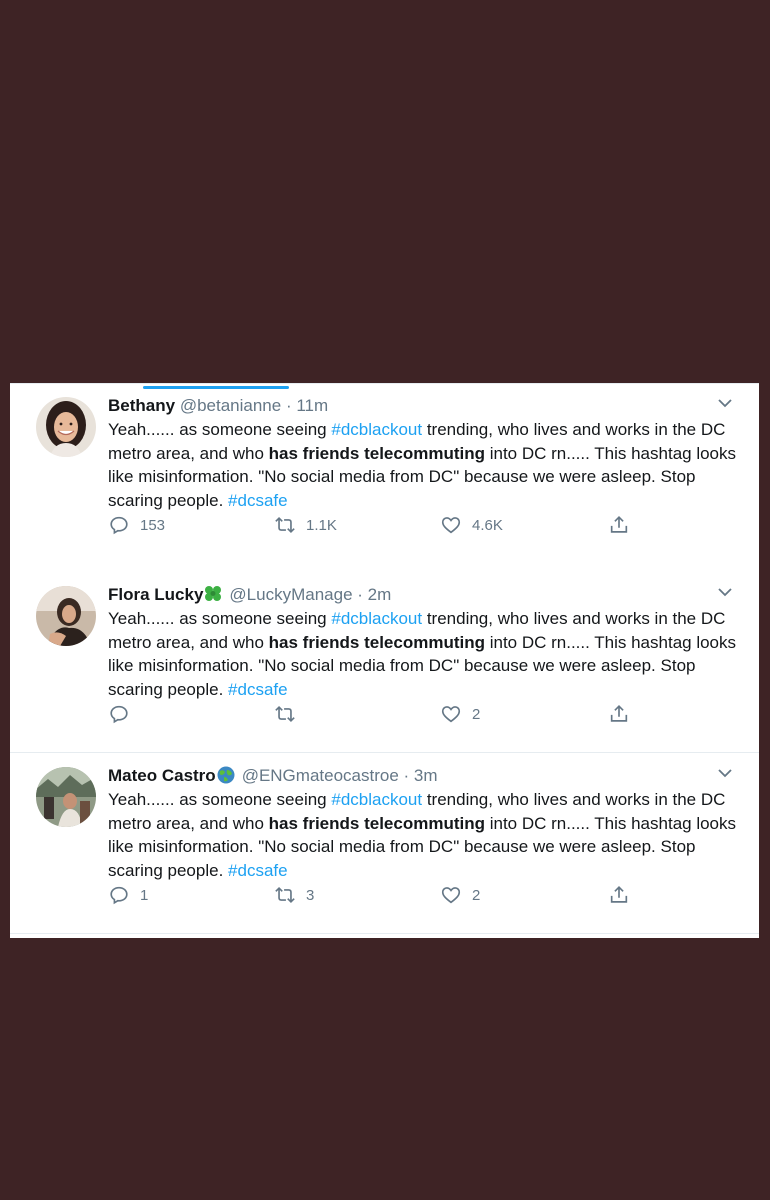 This screenshot has height=1200, width=770. What do you see at coordinates (378, 895) in the screenshot?
I see `tweet-actions: 1 3 2` at bounding box center [378, 895].